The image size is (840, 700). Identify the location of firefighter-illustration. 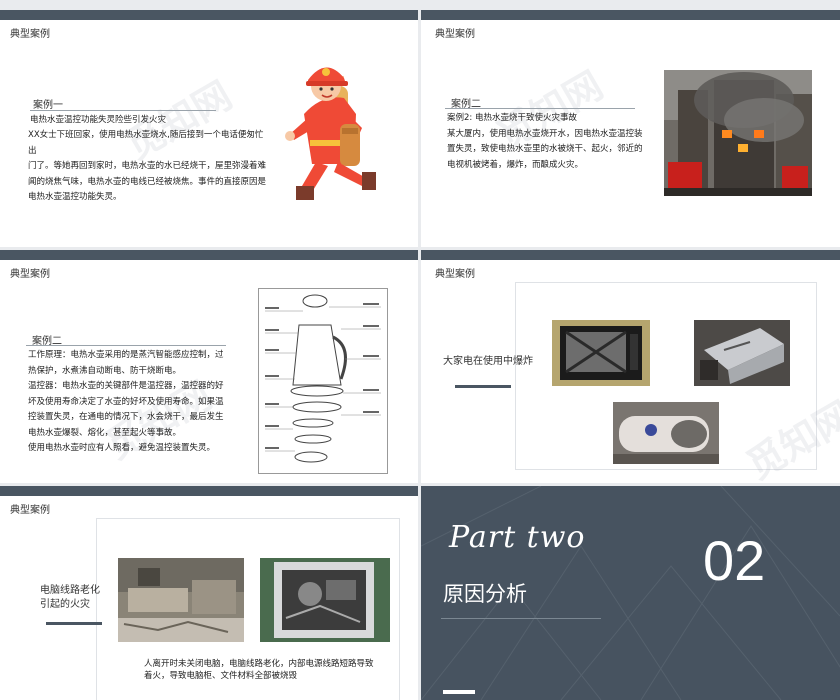
(330, 133).